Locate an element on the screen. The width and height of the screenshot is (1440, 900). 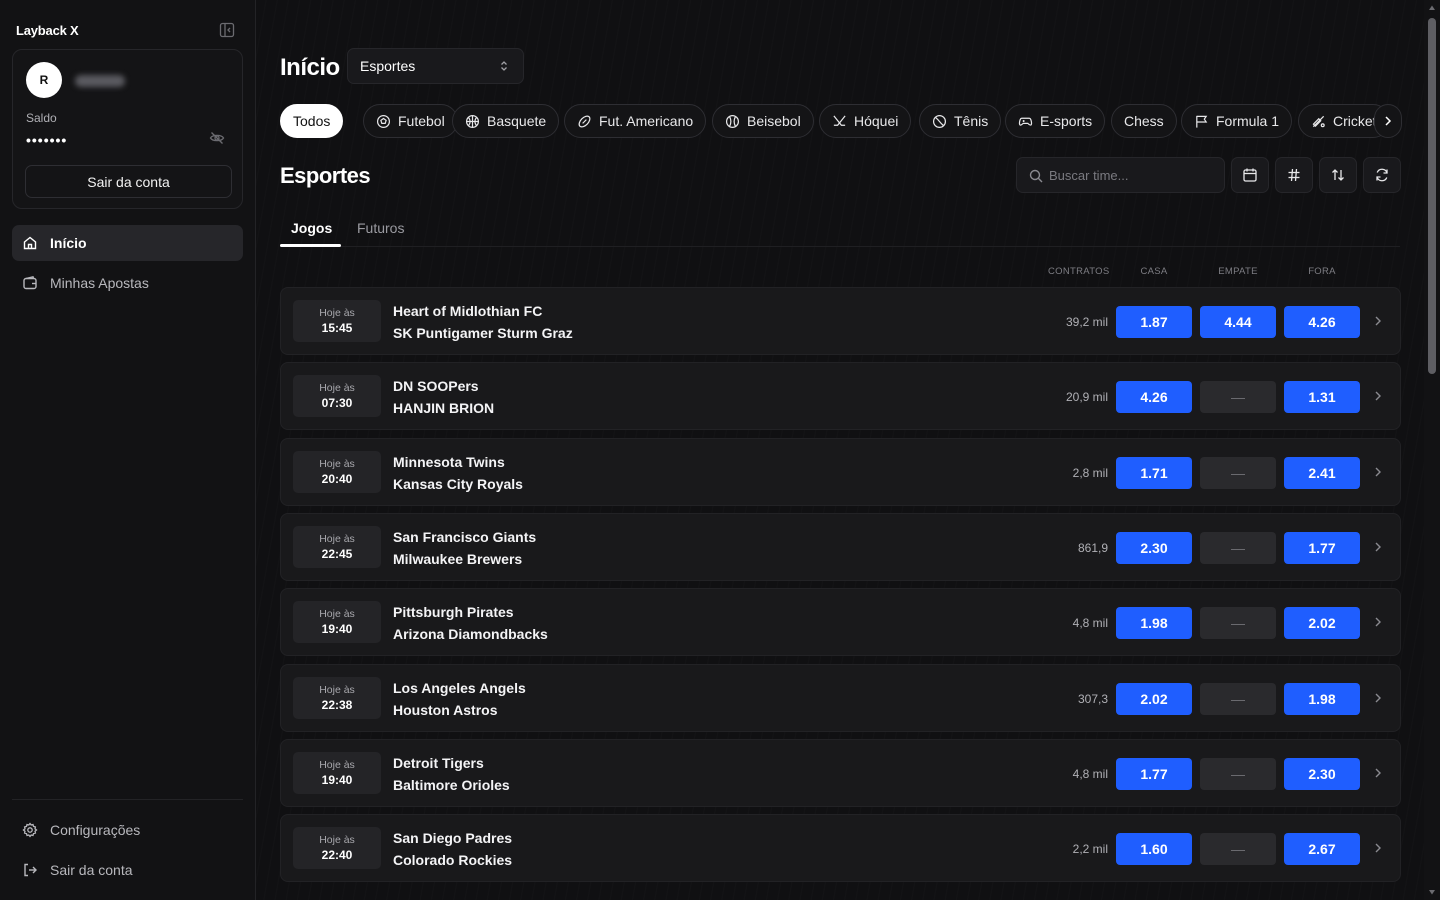
odd-draw-button: 4.44 is located at coordinates (1238, 322).